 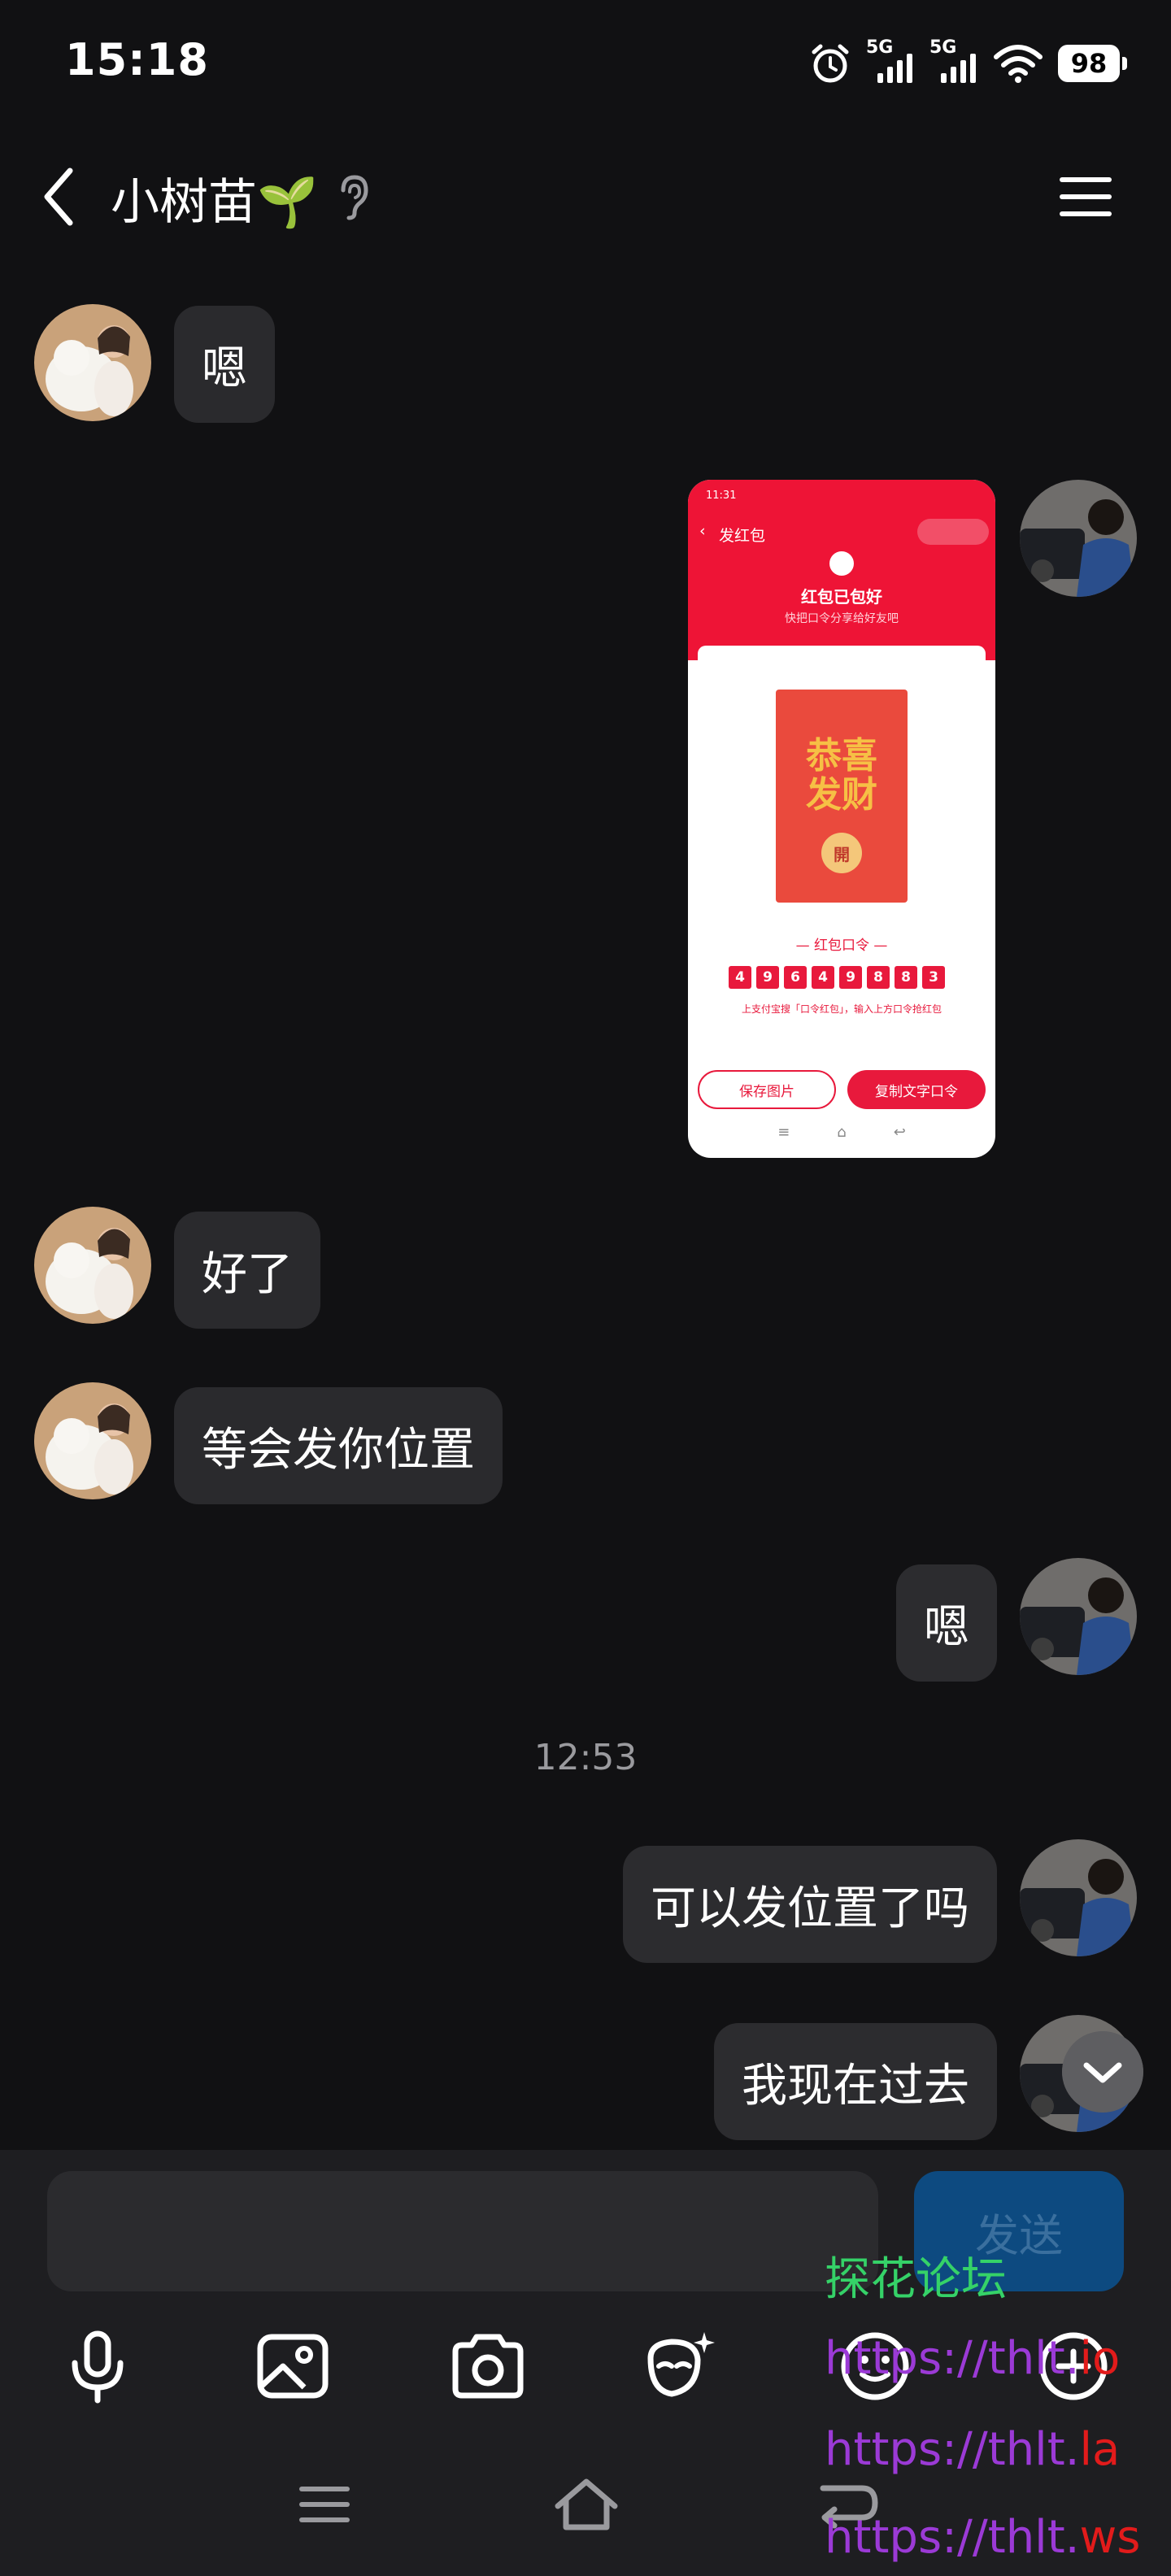 What do you see at coordinates (837, 978) in the screenshot?
I see `code-digits: 4 9 6 4 9 8 8 3` at bounding box center [837, 978].